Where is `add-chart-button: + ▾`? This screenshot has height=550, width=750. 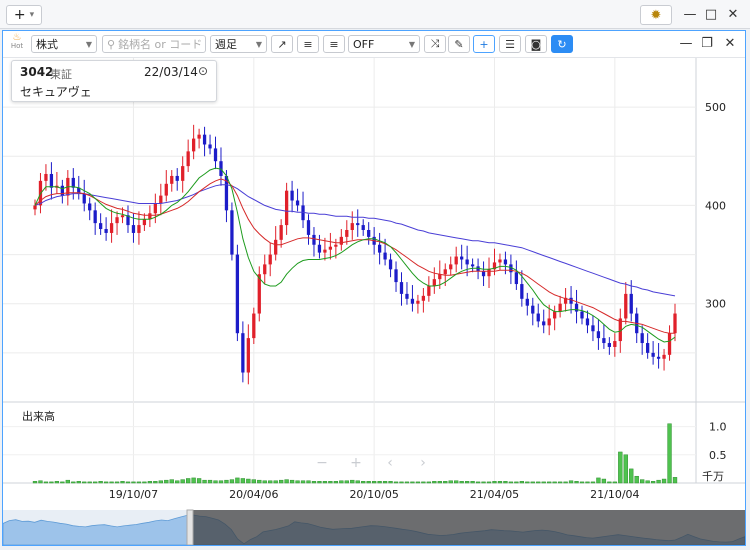
add-chart-button: + ▾ is located at coordinates (24, 15).